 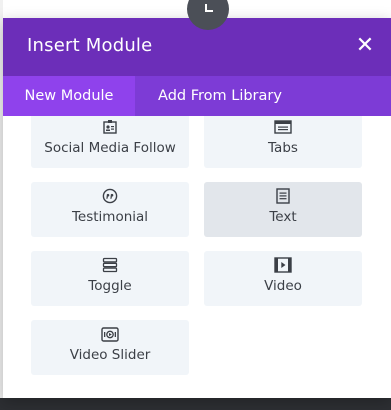 I want to click on module-label: Social Media Follow, so click(x=110, y=148).